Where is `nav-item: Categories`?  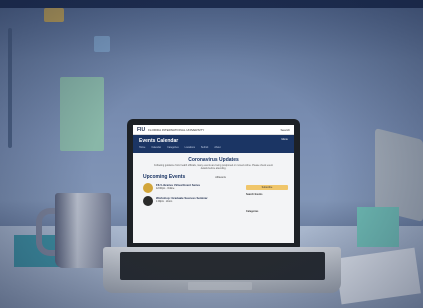
nav-item: Categories is located at coordinates (173, 147).